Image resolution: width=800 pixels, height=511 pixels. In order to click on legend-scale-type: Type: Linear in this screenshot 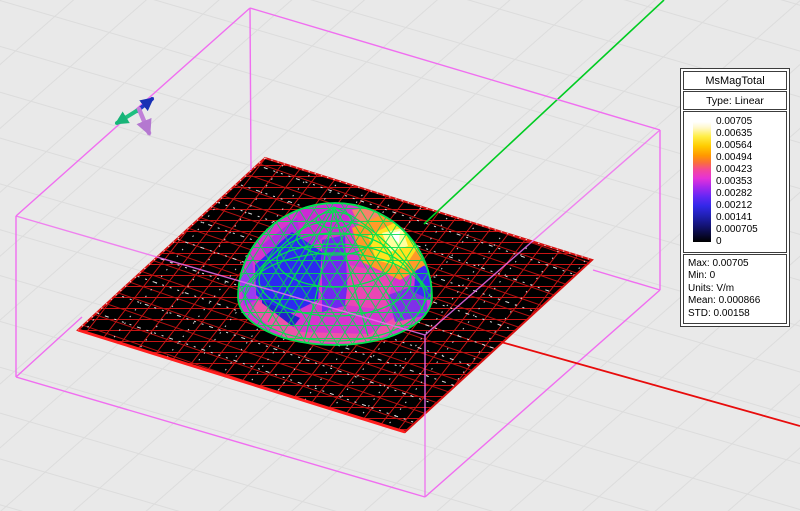, I will do `click(735, 100)`.